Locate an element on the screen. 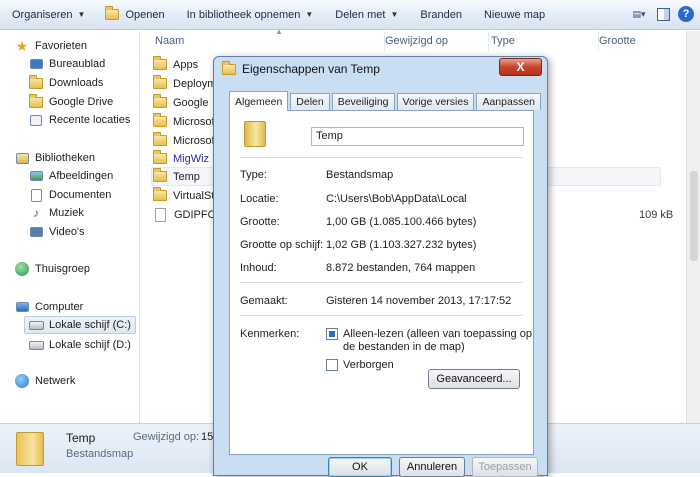 The width and height of the screenshot is (700, 477). vertical-scrollbar is located at coordinates (693, 227).